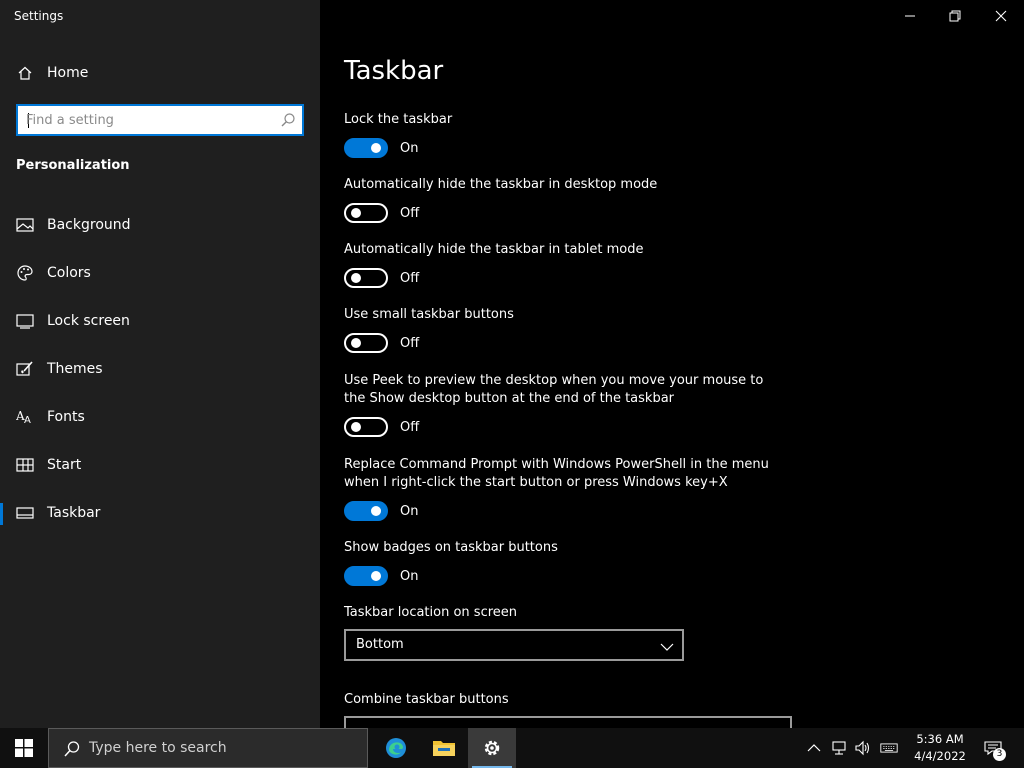 This screenshot has width=1024, height=768. What do you see at coordinates (366, 576) in the screenshot?
I see `toggle-badges` at bounding box center [366, 576].